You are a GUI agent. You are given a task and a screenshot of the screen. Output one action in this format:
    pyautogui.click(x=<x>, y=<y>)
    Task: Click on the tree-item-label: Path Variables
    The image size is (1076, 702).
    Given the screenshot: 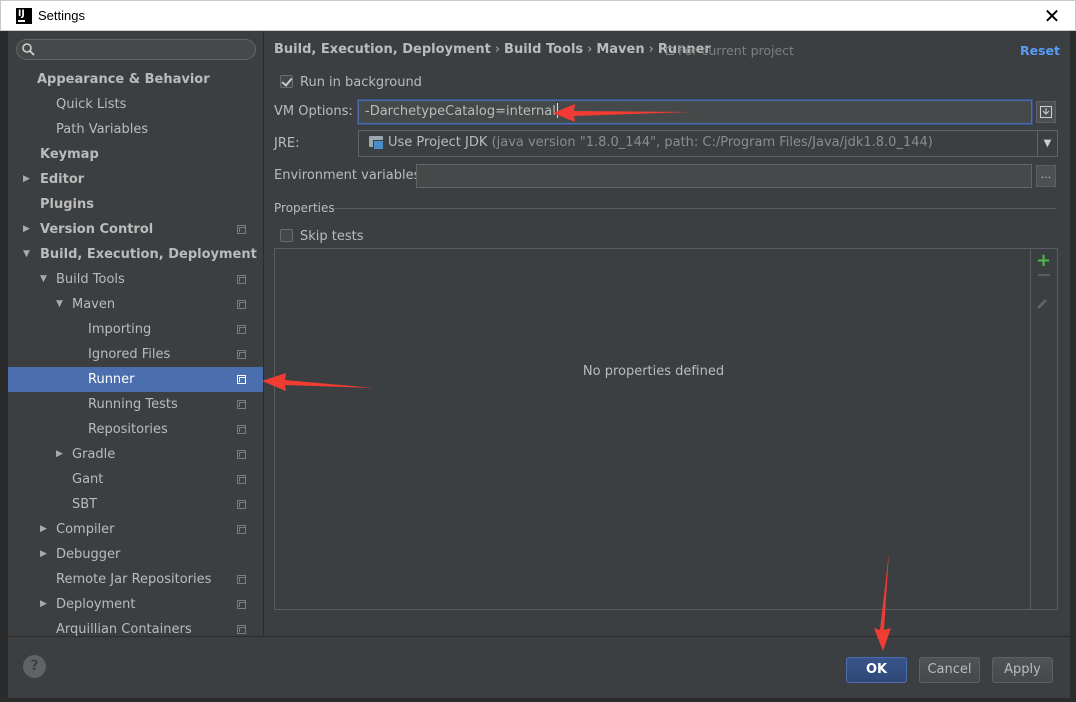 What is the action you would take?
    pyautogui.click(x=102, y=129)
    